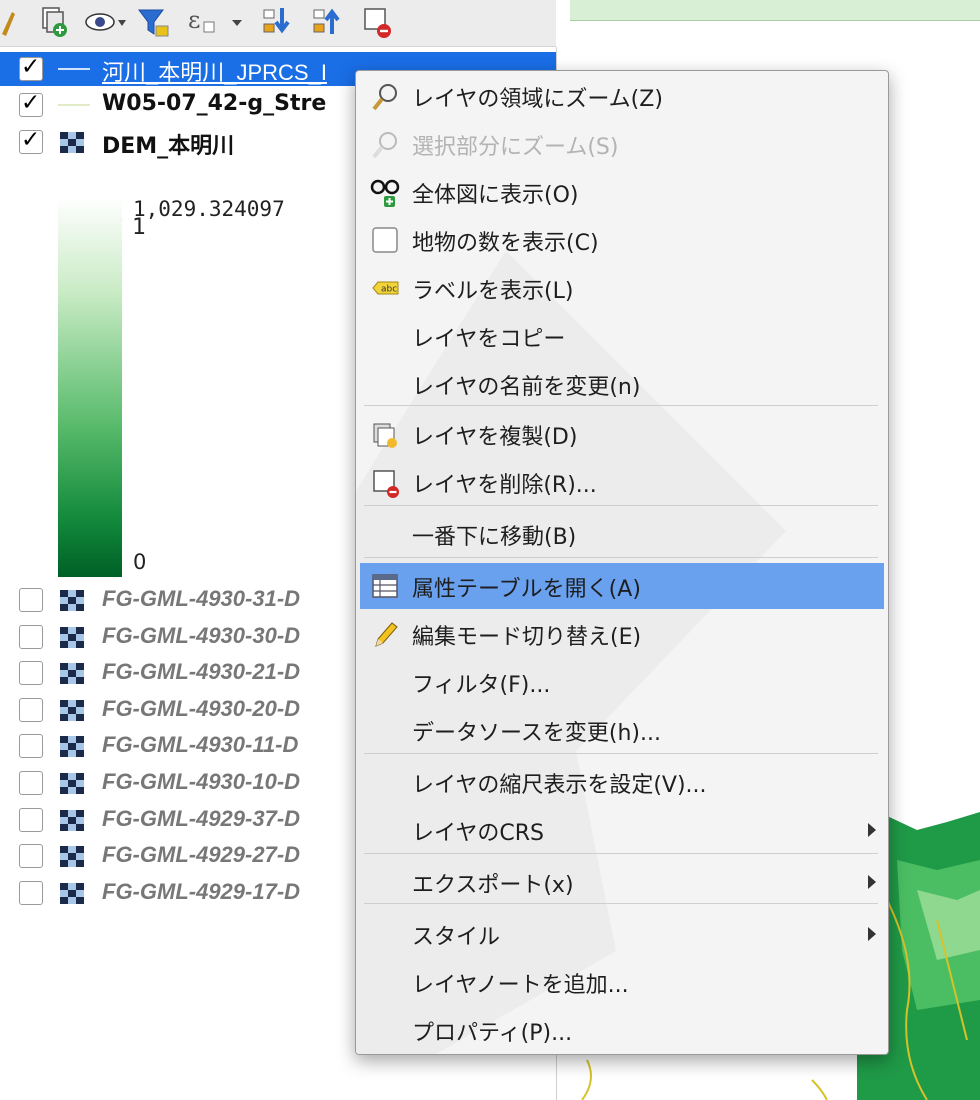 The image size is (980, 1100). I want to click on line-icon, so click(74, 105).